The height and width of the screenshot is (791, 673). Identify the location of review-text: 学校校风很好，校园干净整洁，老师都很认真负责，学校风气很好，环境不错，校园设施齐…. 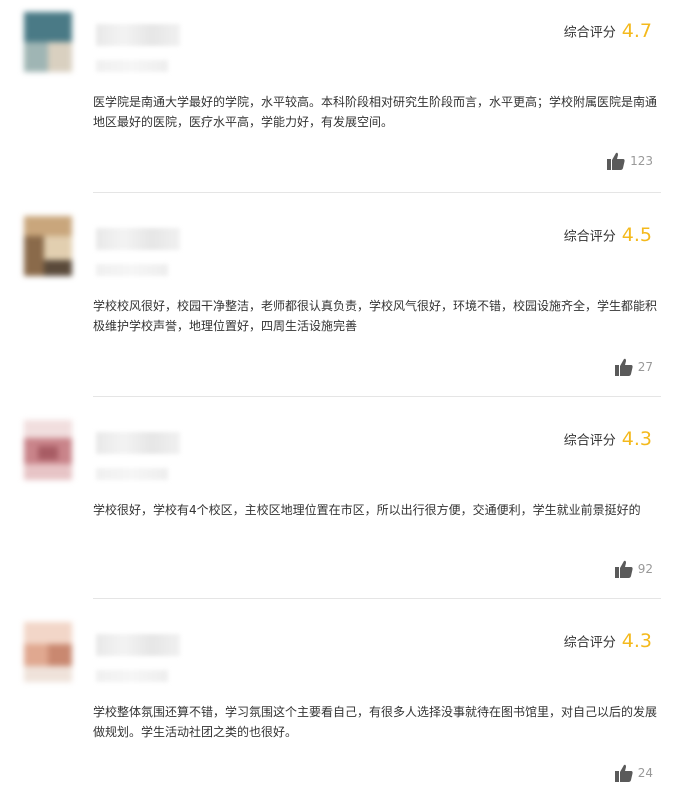
(375, 316).